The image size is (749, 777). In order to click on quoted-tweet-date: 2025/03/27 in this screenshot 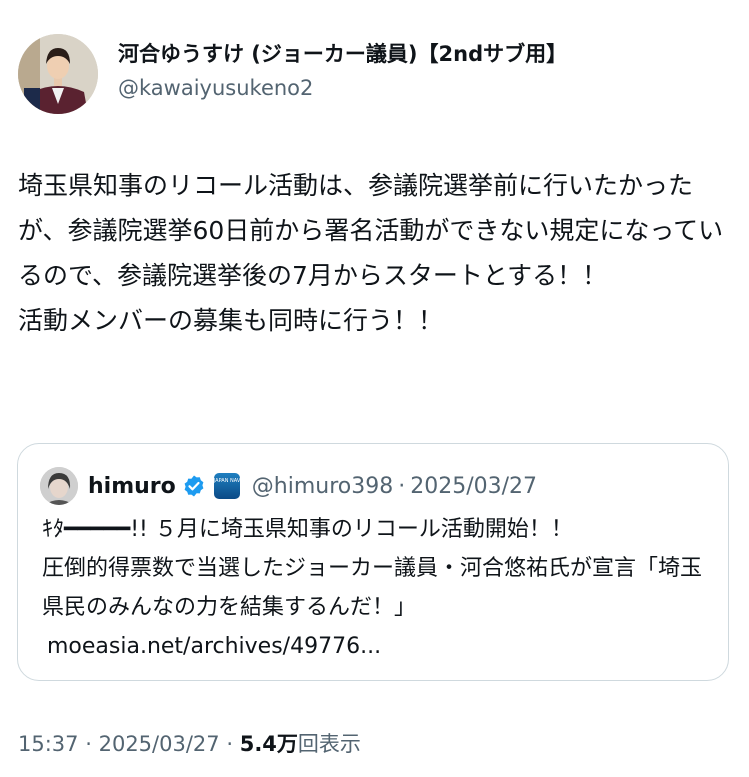, I will do `click(473, 486)`.